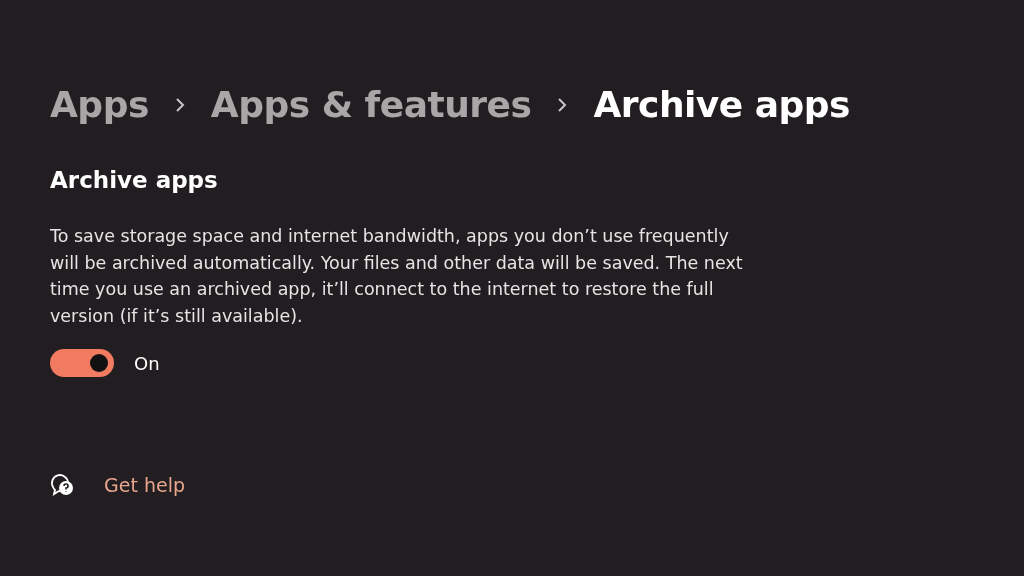 This screenshot has height=576, width=1024. What do you see at coordinates (397, 276) in the screenshot?
I see `description-text: To save storage space and internet bandwidth, apps you don’t use frequently will be archived automatically. Your files and other data will be saved. The next time you use an archived app, it’ll connect to the internet to restore the full version (if it’s still available).` at bounding box center [397, 276].